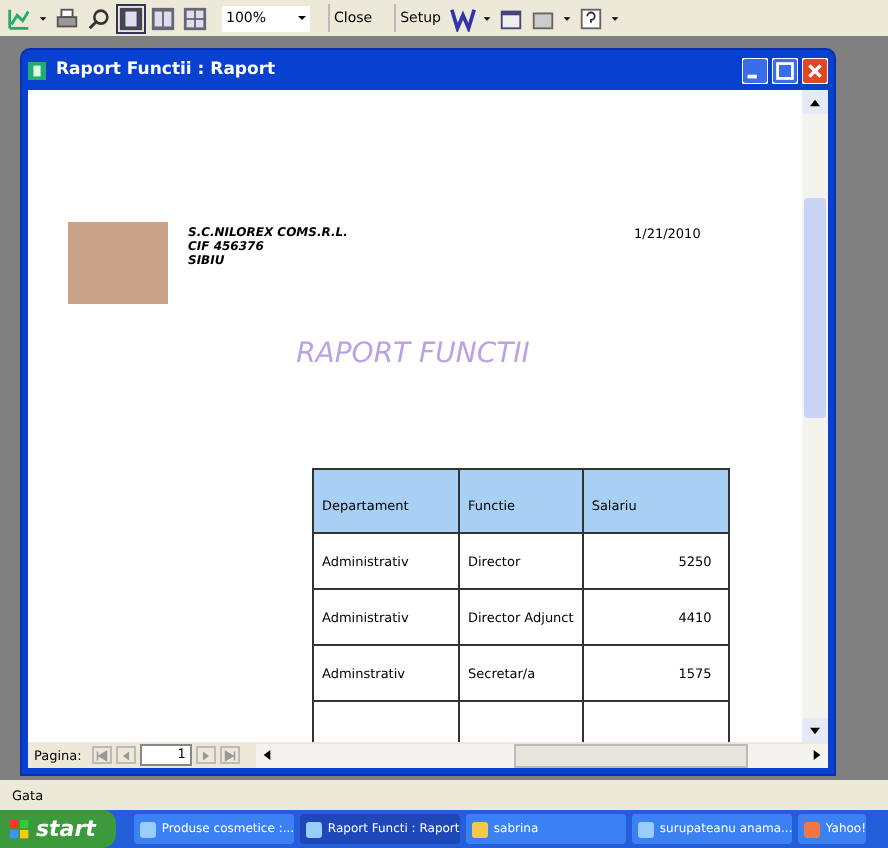  I want to click on search-icon, so click(99, 18).